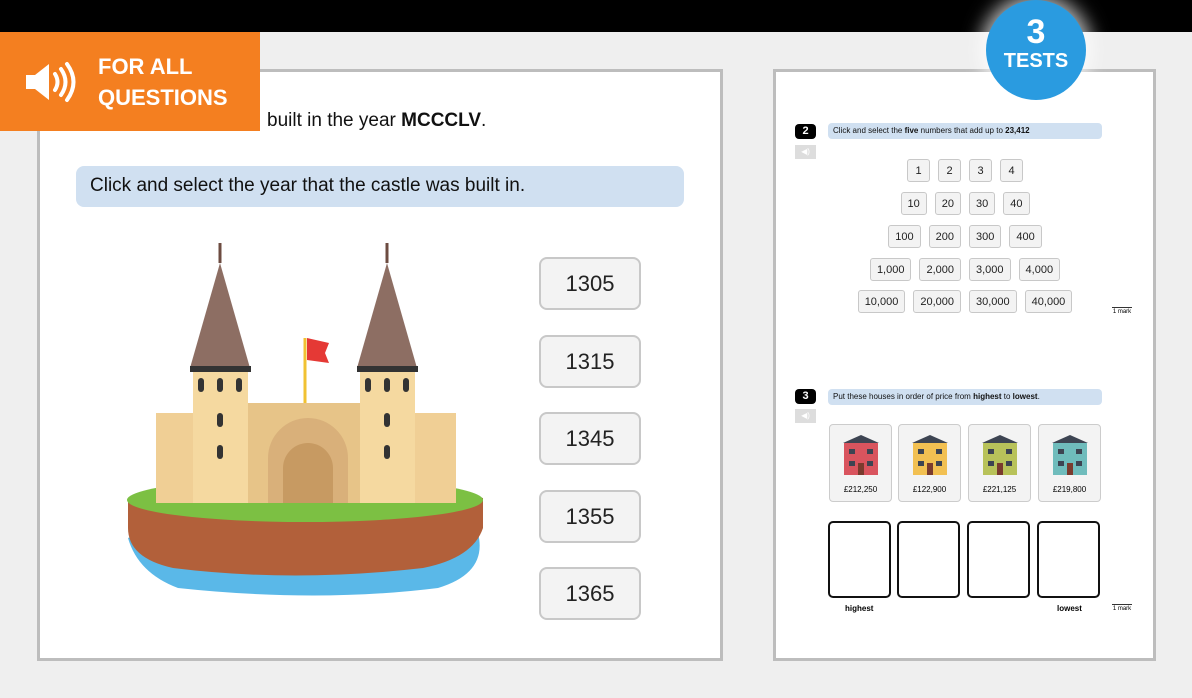  What do you see at coordinates (590, 516) in the screenshot?
I see `year-option-button: 1355` at bounding box center [590, 516].